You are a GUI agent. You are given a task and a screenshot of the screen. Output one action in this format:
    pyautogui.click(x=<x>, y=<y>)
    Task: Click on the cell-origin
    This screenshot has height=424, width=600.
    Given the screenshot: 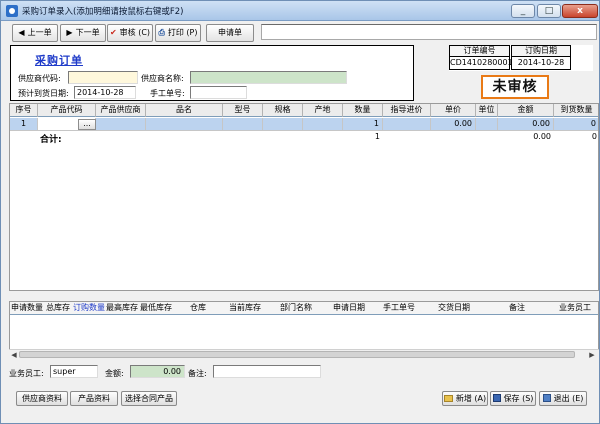 What is the action you would take?
    pyautogui.click(x=323, y=124)
    